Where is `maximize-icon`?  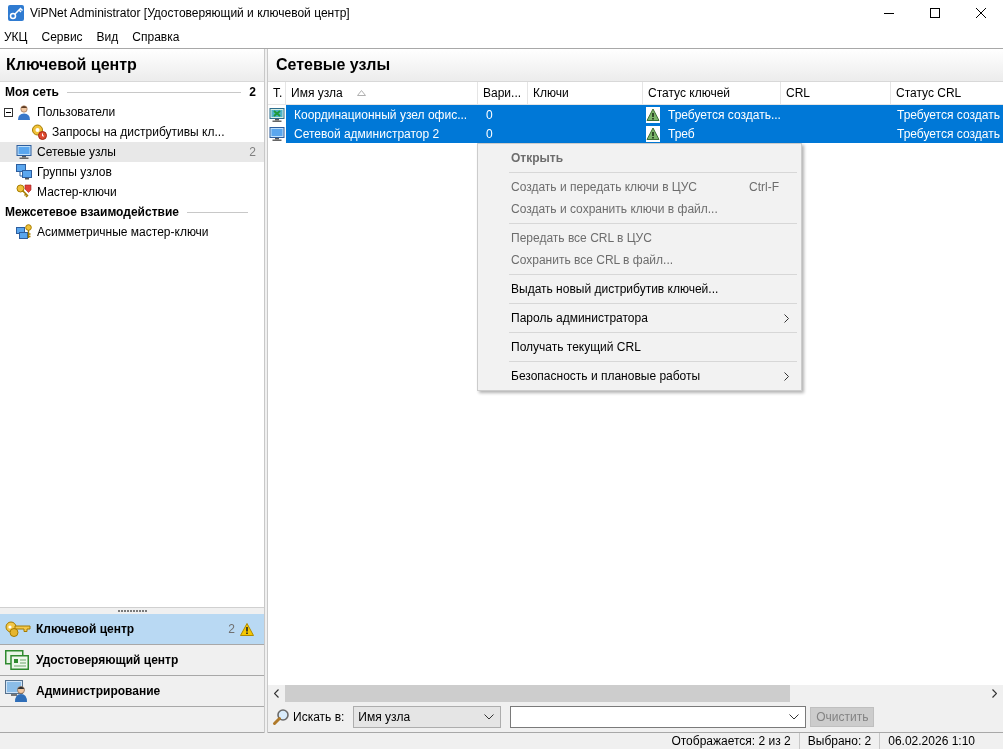
maximize-icon is located at coordinates (935, 13).